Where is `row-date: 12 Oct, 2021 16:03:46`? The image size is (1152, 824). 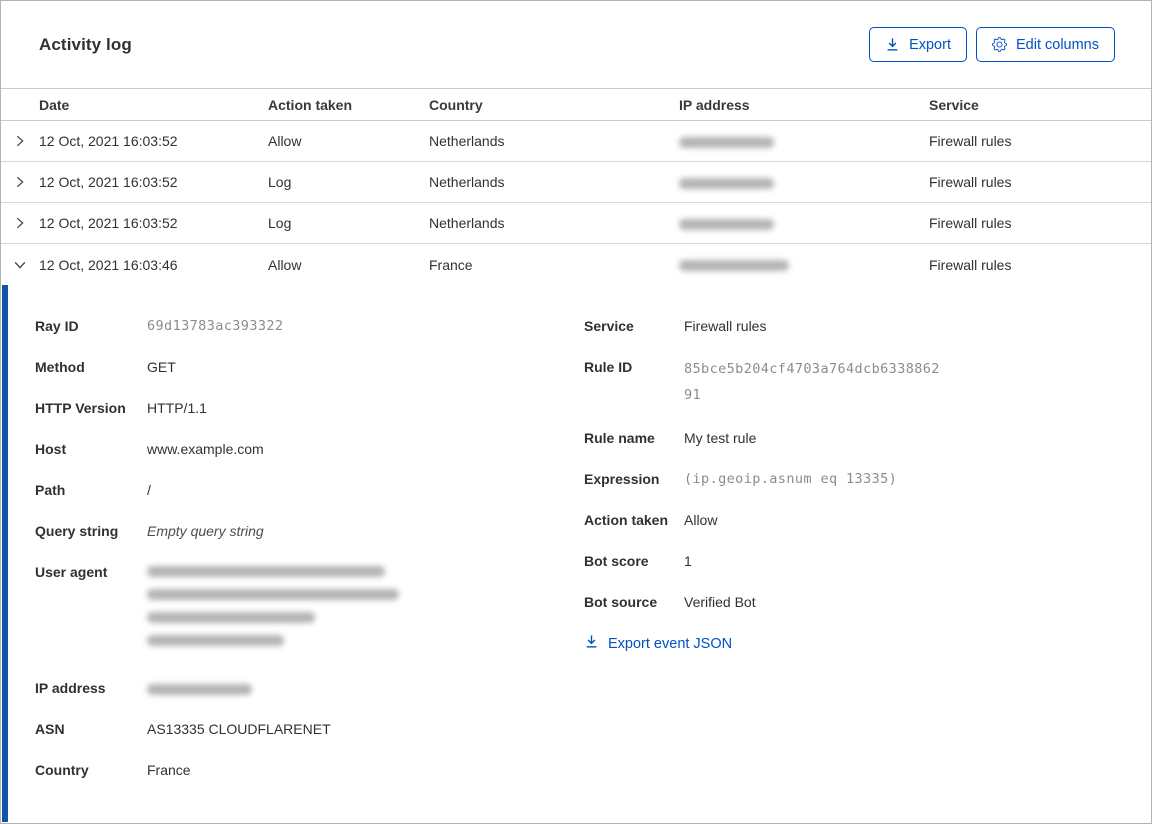
row-date: 12 Oct, 2021 16:03:46 is located at coordinates (108, 264).